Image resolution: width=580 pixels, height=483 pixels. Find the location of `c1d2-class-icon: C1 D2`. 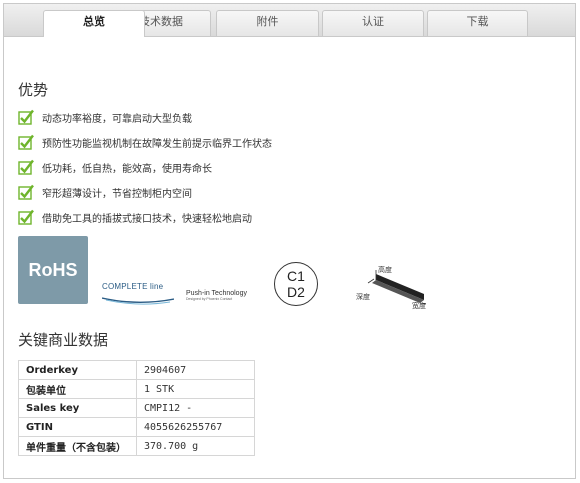

c1d2-class-icon: C1 D2 is located at coordinates (296, 284).